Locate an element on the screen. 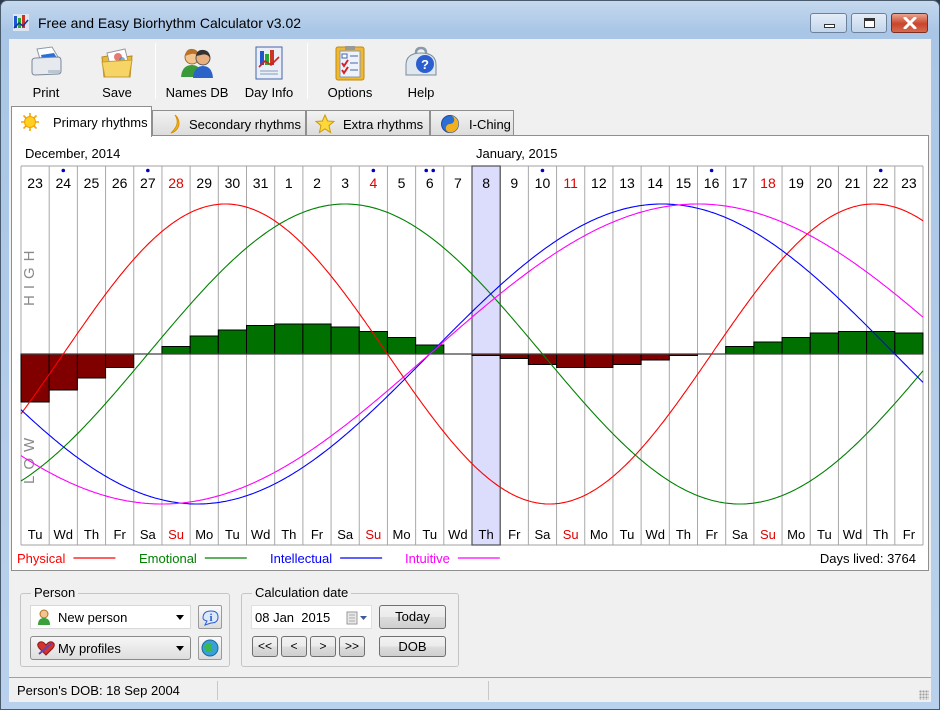 The image size is (940, 710). day-info-button: Day Info is located at coordinates (269, 72).